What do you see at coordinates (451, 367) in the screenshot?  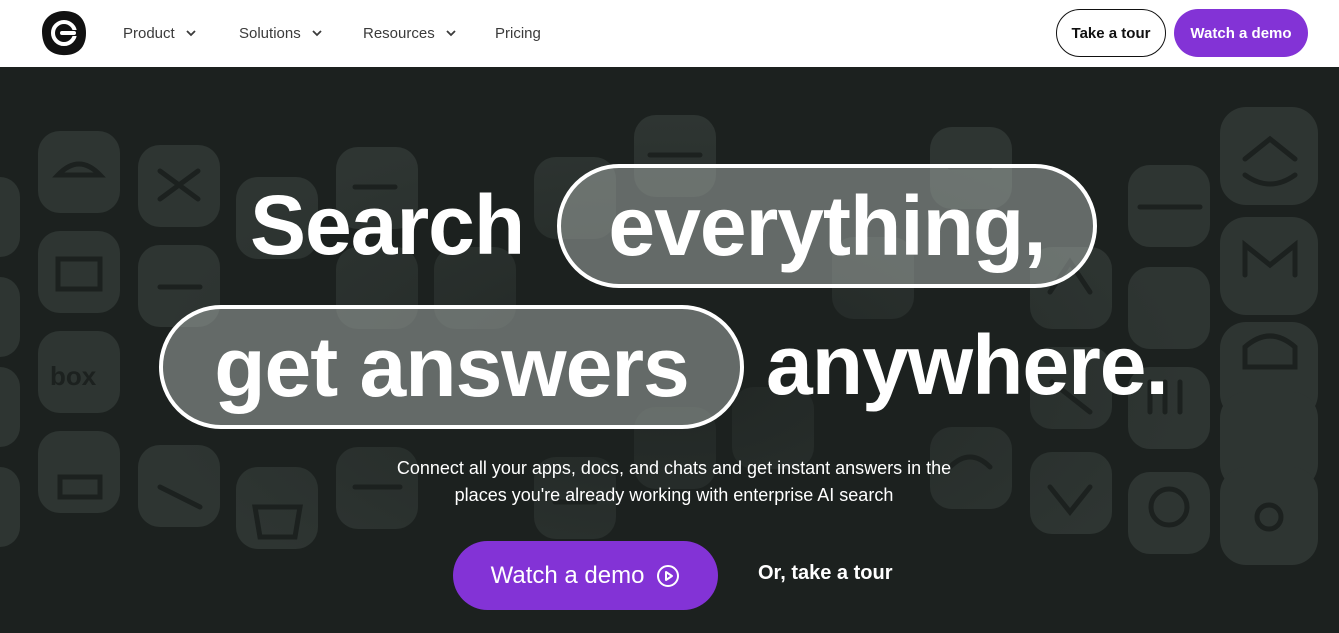 I see `headline-pill-get-answers: get answers` at bounding box center [451, 367].